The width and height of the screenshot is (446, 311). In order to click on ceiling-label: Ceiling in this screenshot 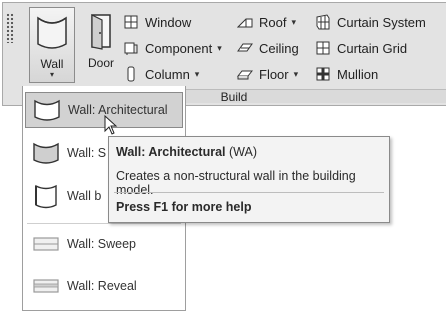, I will do `click(279, 48)`.